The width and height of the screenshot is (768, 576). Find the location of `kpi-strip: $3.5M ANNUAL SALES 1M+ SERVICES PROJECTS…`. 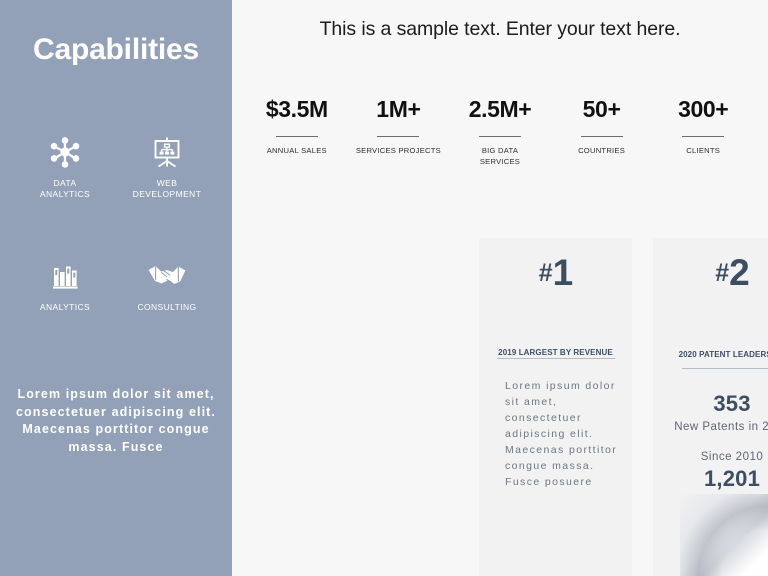

kpi-strip: $3.5M ANNUAL SALES 1M+ SERVICES PROJECTS… is located at coordinates (500, 131).